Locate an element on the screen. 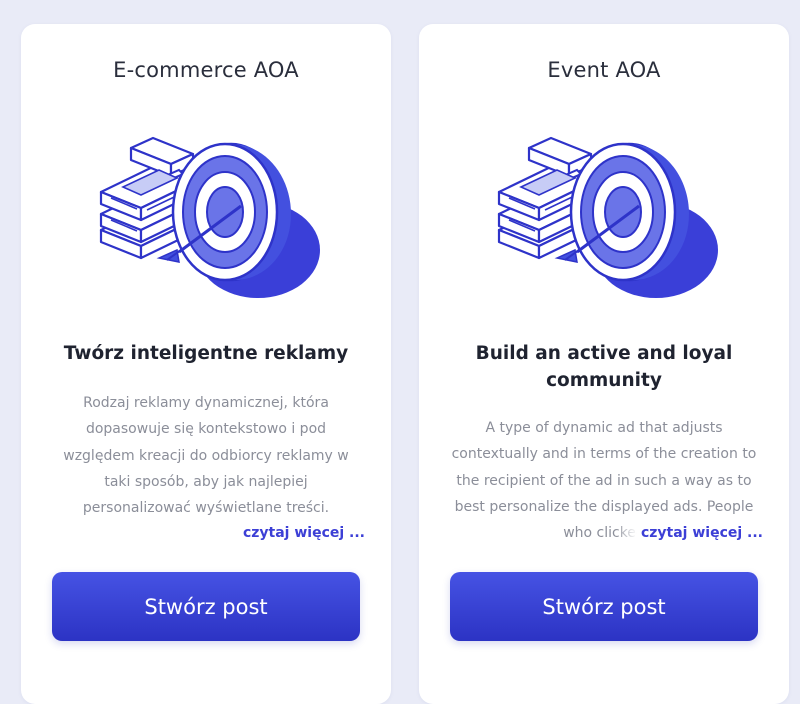  card-headline: Build an active and loyal community is located at coordinates (604, 367).